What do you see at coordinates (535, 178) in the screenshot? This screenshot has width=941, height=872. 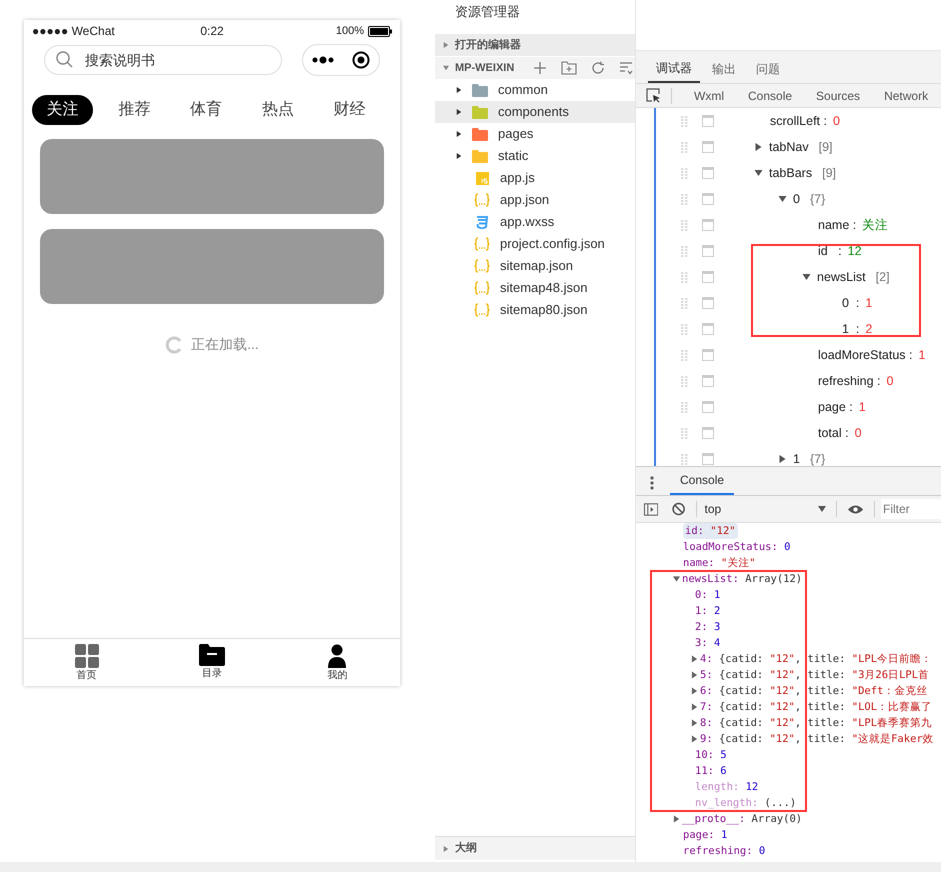 I see `file-tree-item: app.js` at bounding box center [535, 178].